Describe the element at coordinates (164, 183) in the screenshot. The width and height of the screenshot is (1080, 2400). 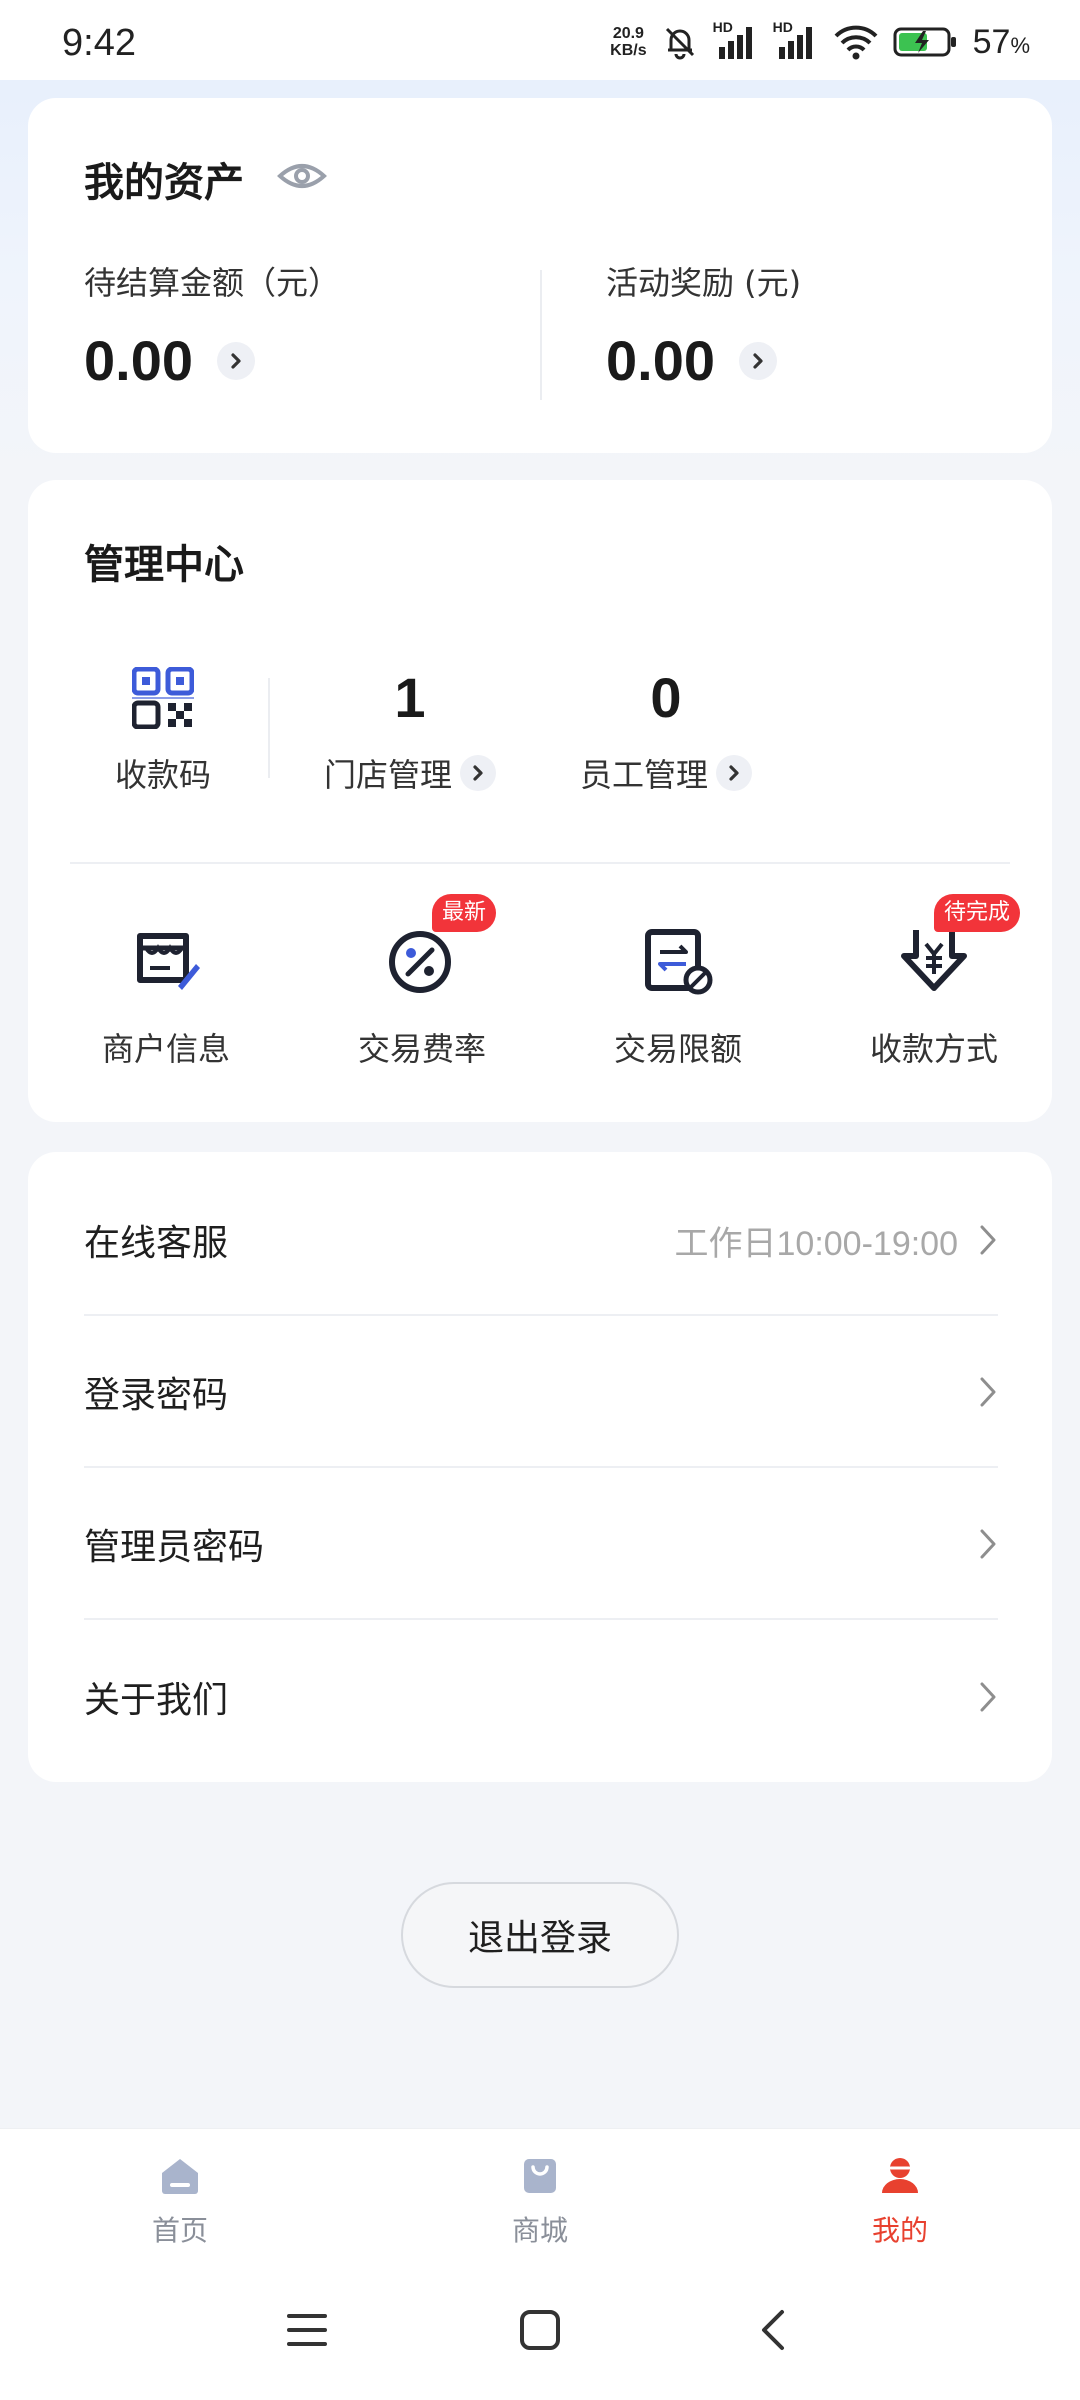
I see `assets-title: 我的资产` at that location.